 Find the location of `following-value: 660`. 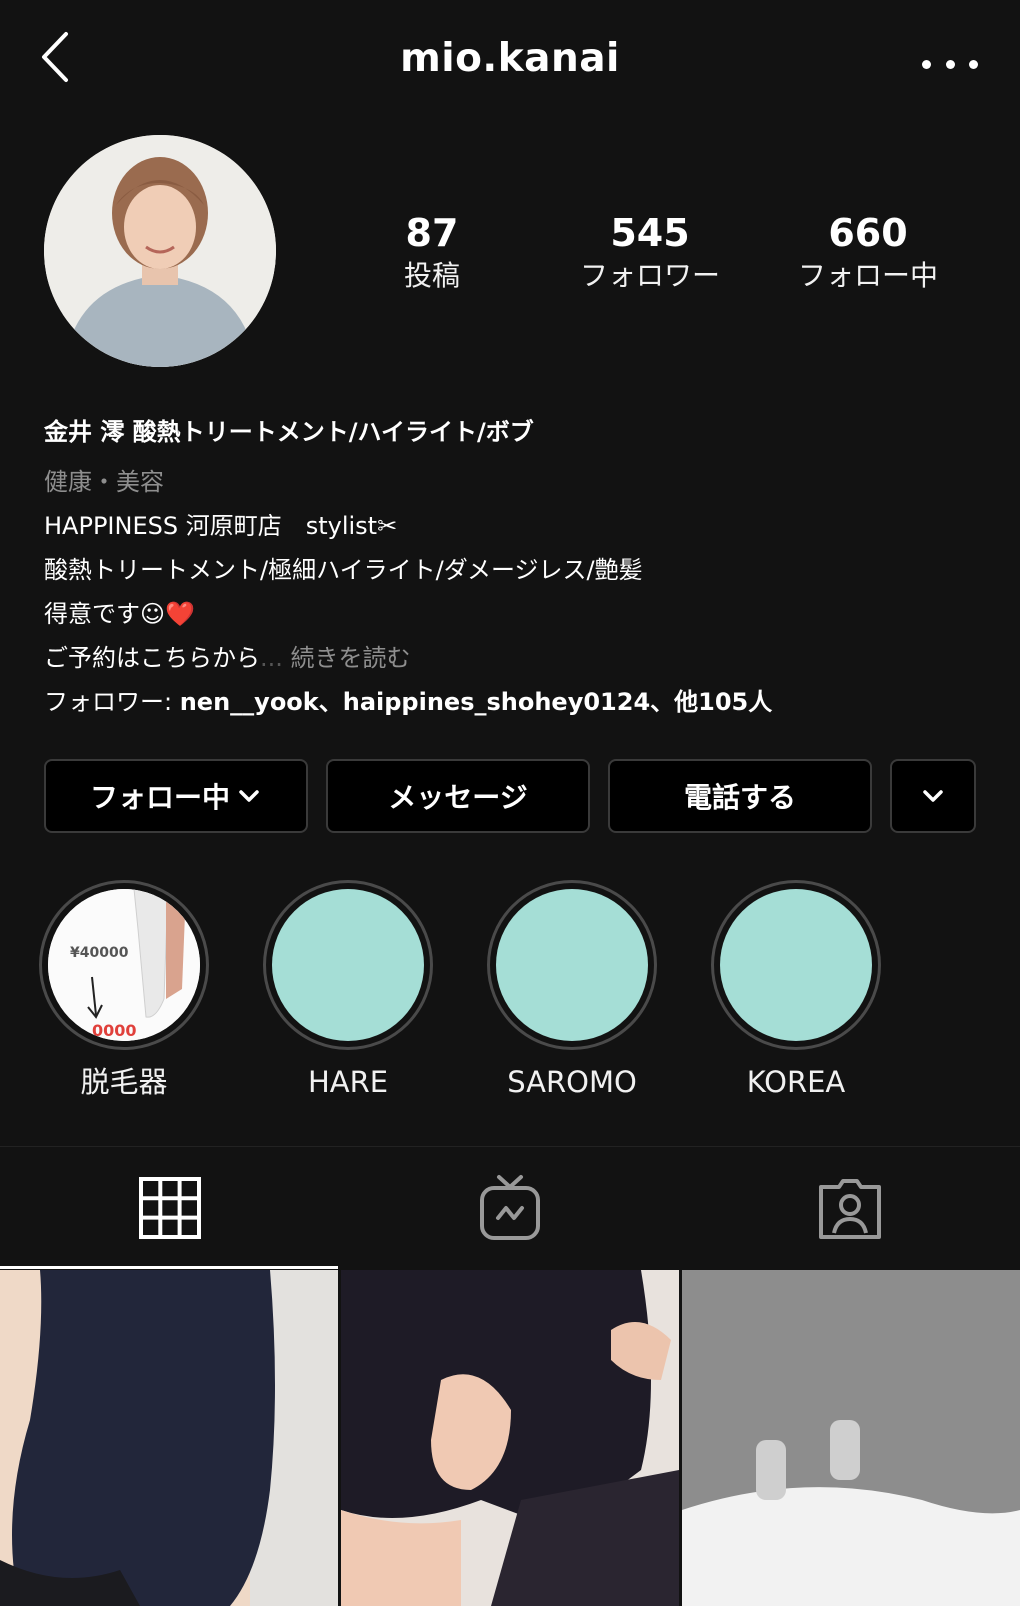

following-value: 660 is located at coordinates (868, 233).